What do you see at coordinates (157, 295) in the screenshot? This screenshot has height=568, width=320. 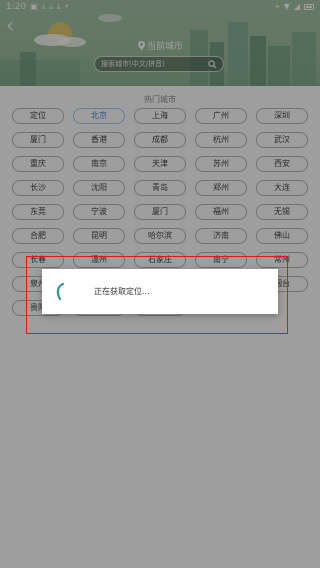 I see `highlight-box` at bounding box center [157, 295].